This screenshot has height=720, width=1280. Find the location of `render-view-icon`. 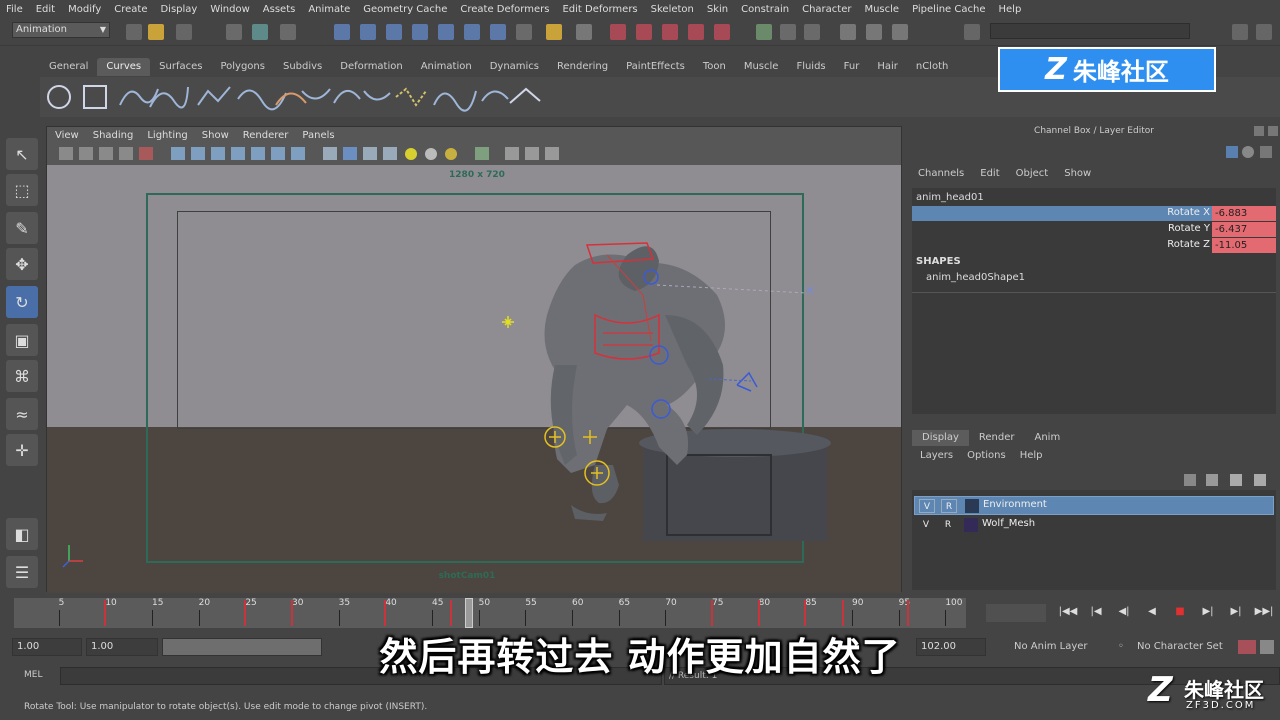

render-view-icon is located at coordinates (812, 32).